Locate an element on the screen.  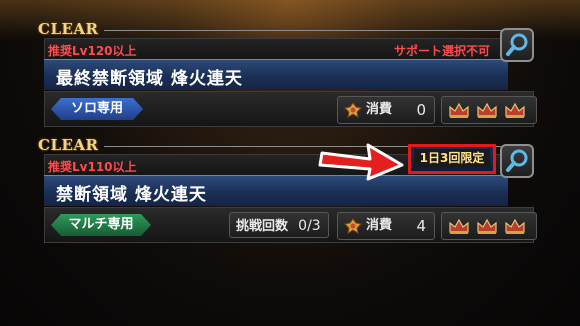
quest-info-bar: マルチ専用 挑戦回数 0/3 消費 4 is located at coordinates (290, 225).